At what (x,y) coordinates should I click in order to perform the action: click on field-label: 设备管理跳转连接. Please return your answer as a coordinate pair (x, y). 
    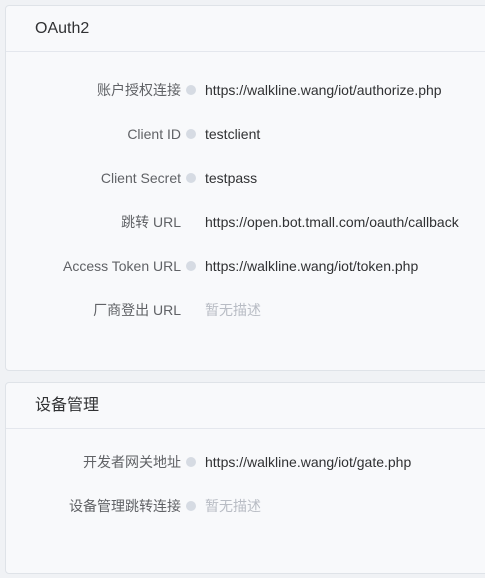
    Looking at the image, I should click on (125, 506).